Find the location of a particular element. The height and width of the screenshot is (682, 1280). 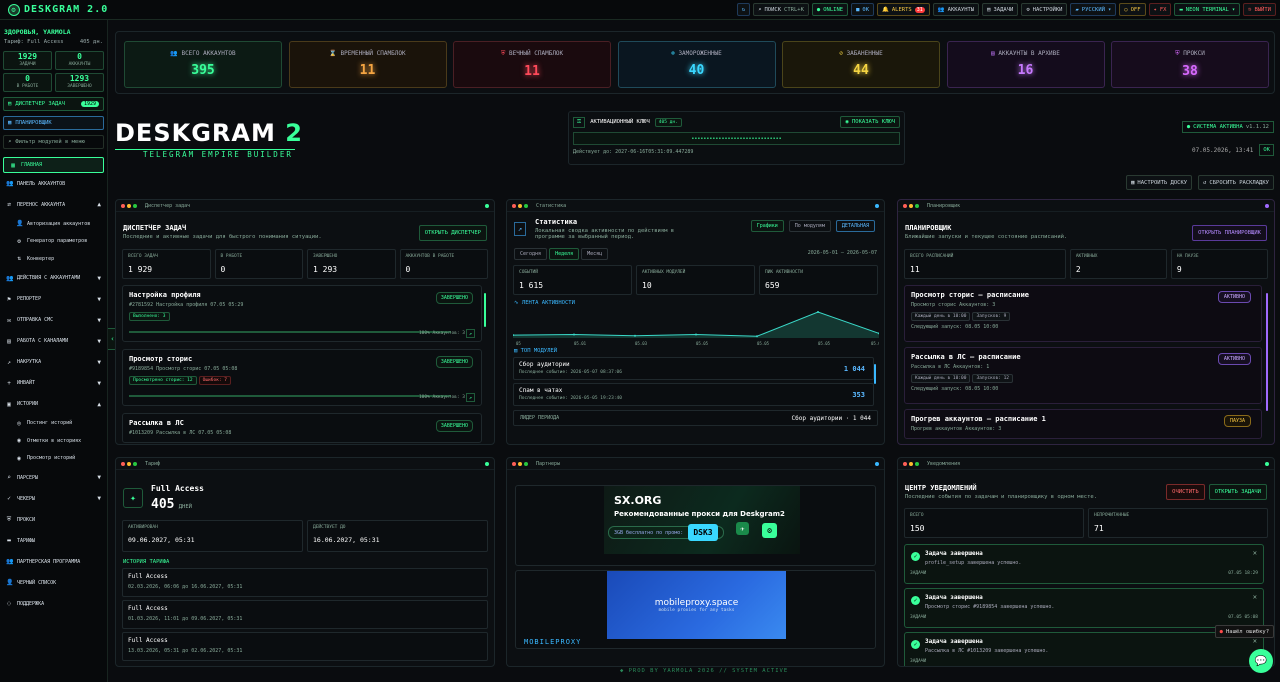

sidebar-item: 👥 ДЕЙСТВИЯ С АККАУНТАМИ ▼ is located at coordinates (53, 278).